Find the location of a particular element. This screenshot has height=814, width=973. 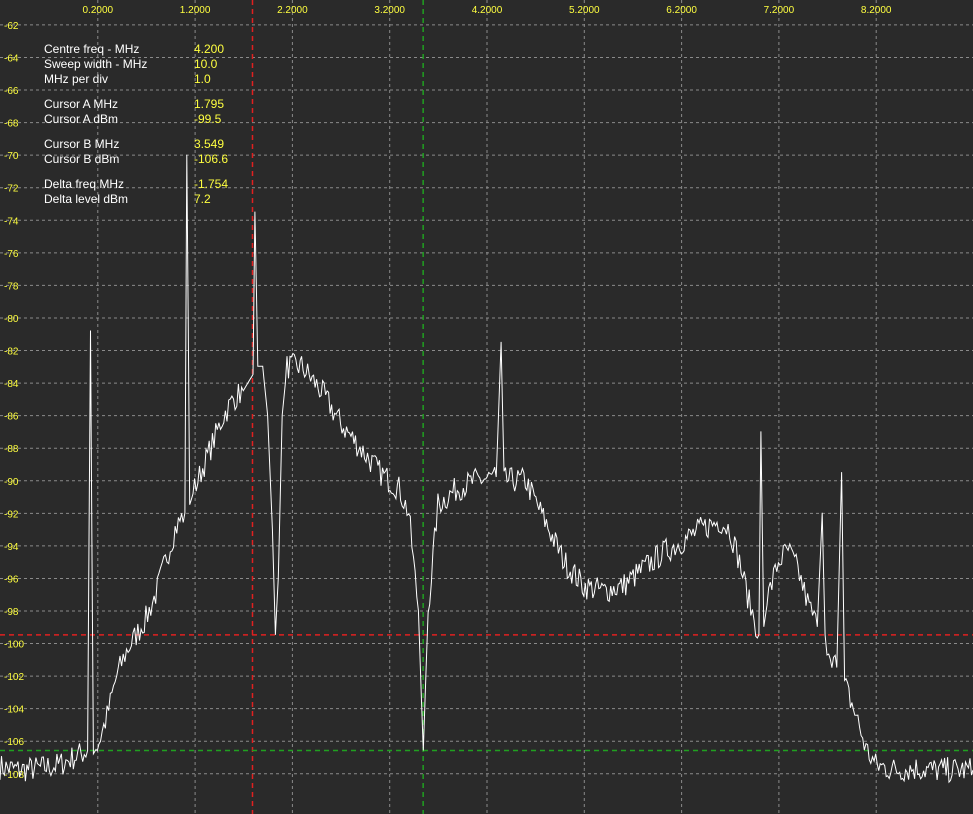

delta-level-label: Delta level dBm is located at coordinates (86, 199).